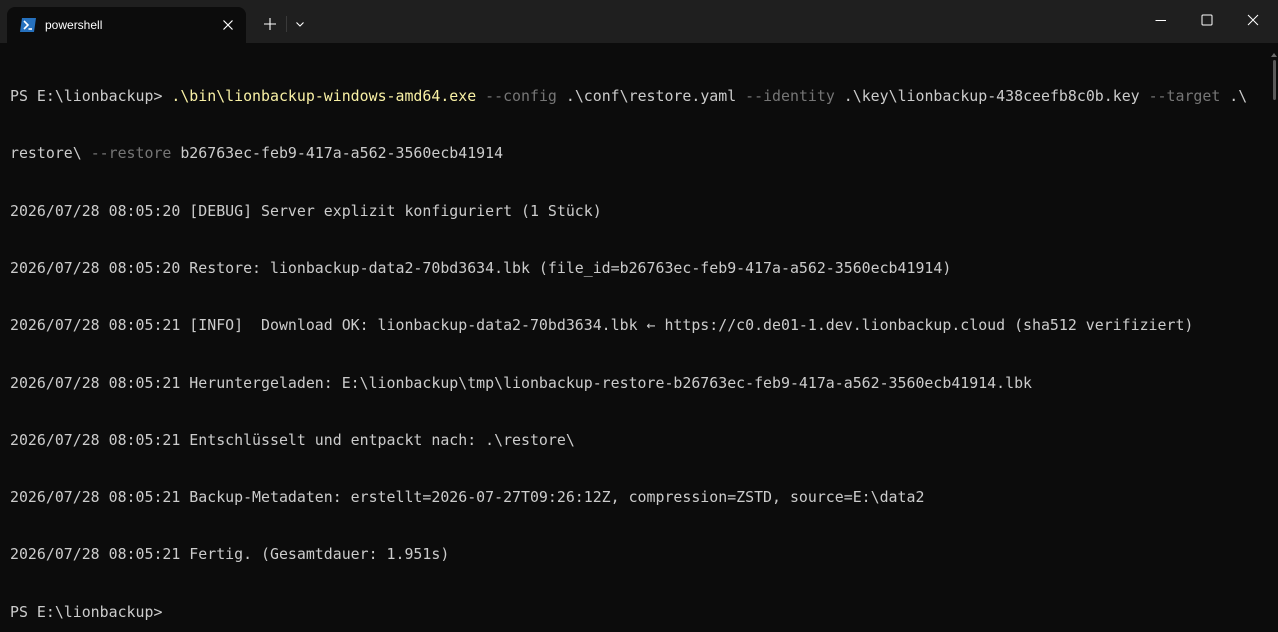  What do you see at coordinates (91, 96) in the screenshot?
I see `prompt: PS E:\lionbackup>` at bounding box center [91, 96].